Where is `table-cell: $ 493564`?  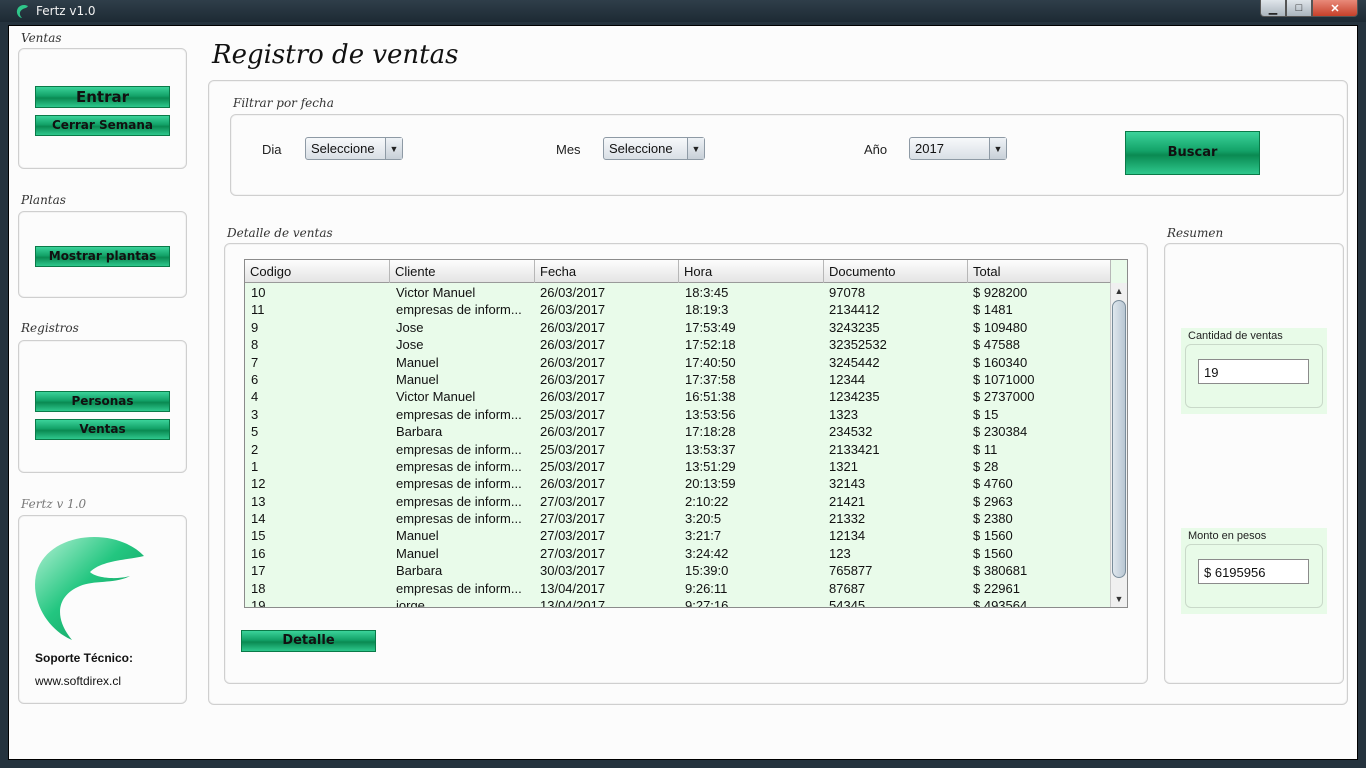
table-cell: $ 493564 is located at coordinates (1000, 602).